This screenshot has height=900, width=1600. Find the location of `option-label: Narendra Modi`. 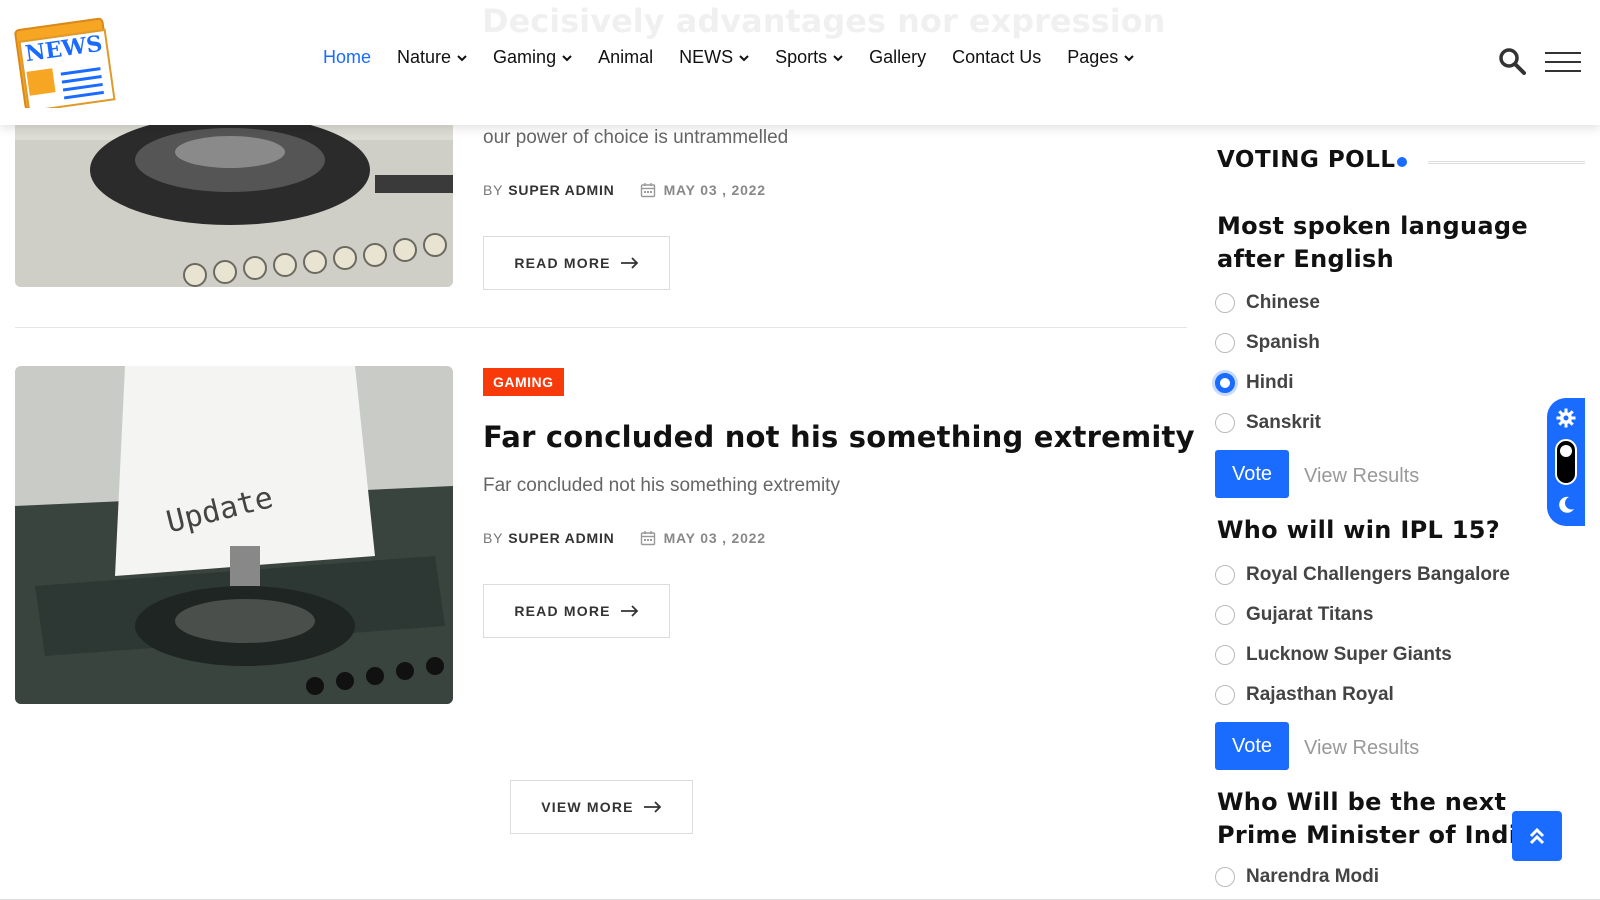

option-label: Narendra Modi is located at coordinates (1313, 876).